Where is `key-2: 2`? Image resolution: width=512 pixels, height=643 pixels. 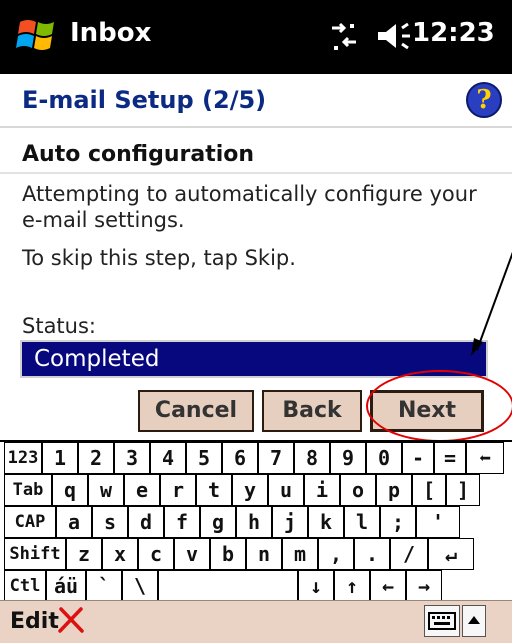
key-2: 2 is located at coordinates (96, 458).